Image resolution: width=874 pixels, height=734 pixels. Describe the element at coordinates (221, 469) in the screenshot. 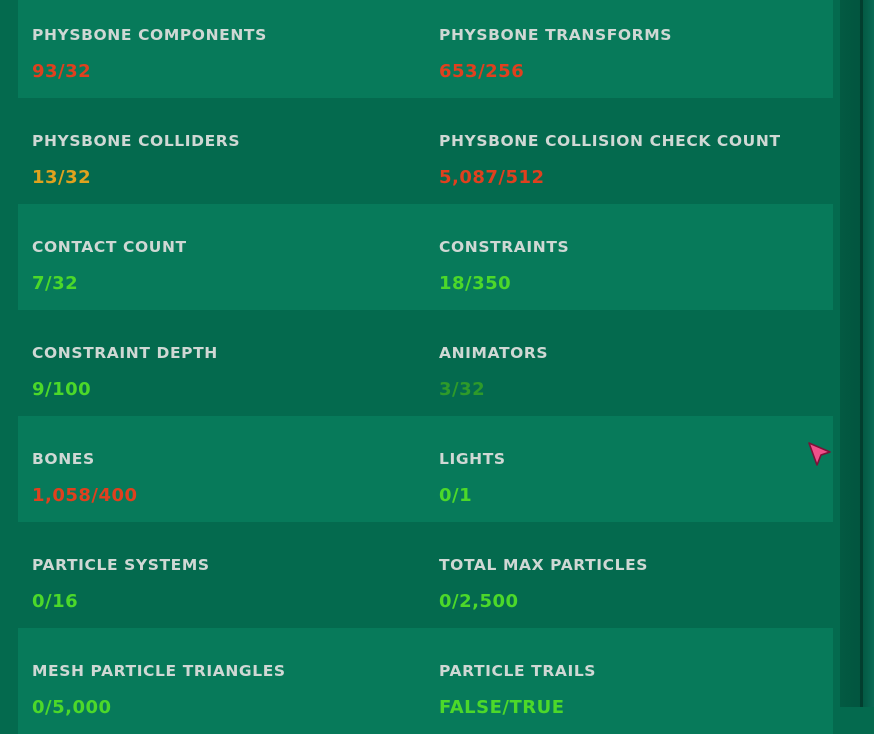

I see `stat-bones: BONES 1,058/400` at that location.